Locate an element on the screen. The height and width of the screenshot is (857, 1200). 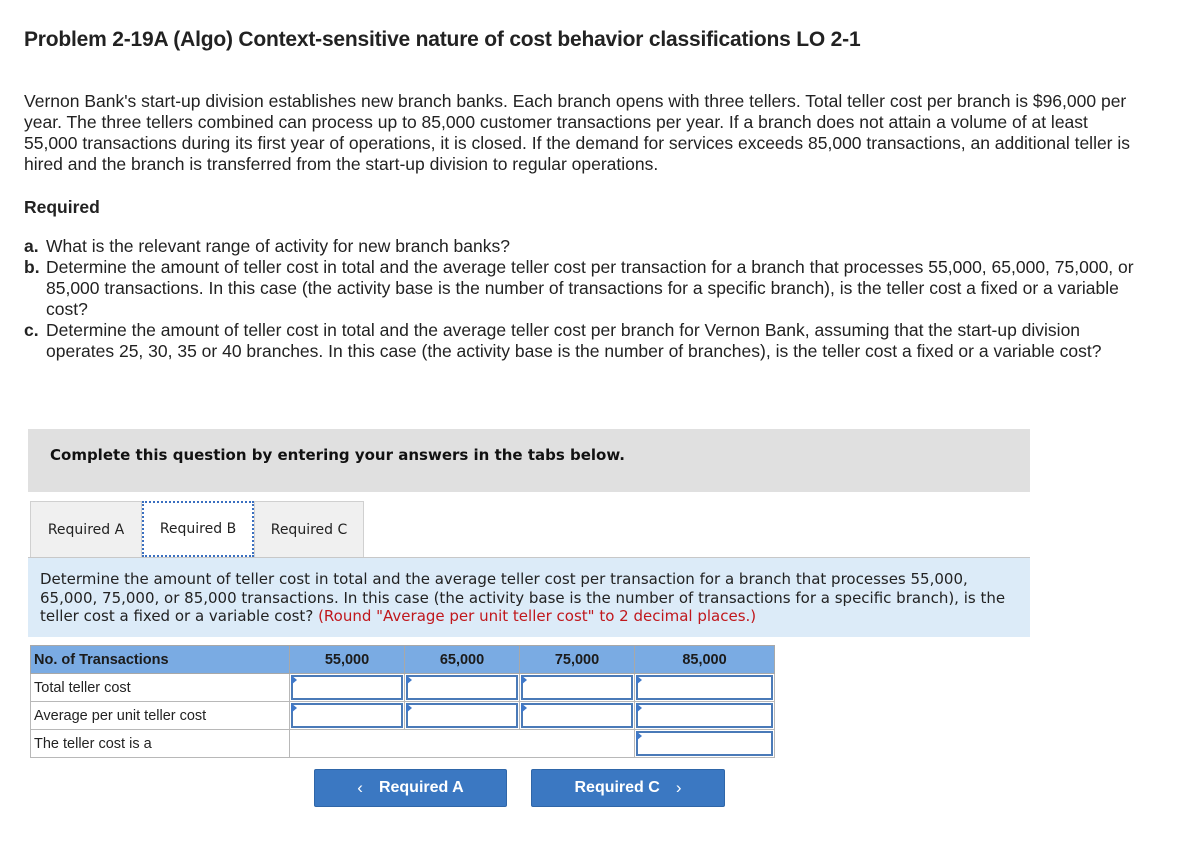
required-heading: Required is located at coordinates (62, 207).